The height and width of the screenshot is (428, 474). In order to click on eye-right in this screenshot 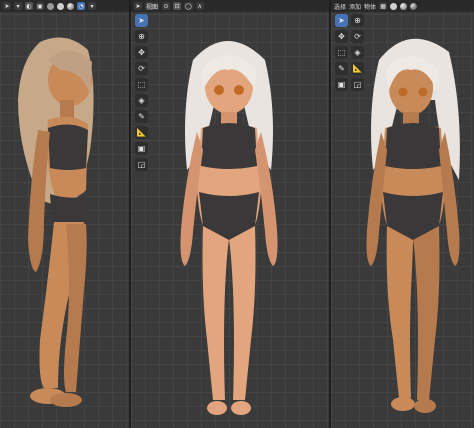, I will do `click(239, 90)`.